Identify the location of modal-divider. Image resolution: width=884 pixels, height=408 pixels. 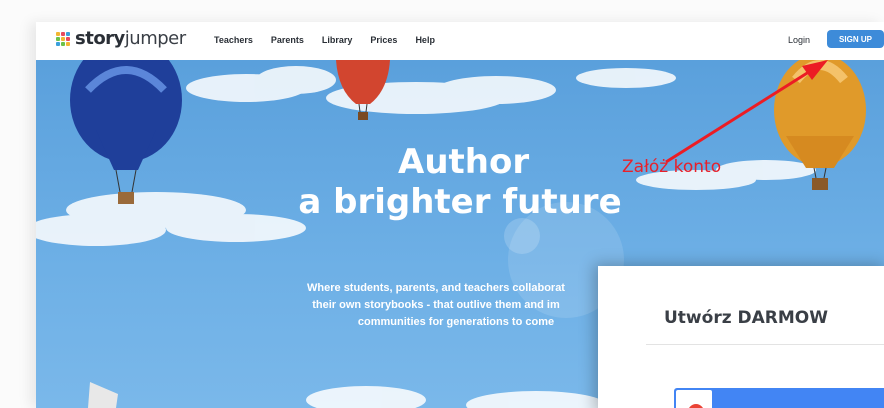
(765, 344).